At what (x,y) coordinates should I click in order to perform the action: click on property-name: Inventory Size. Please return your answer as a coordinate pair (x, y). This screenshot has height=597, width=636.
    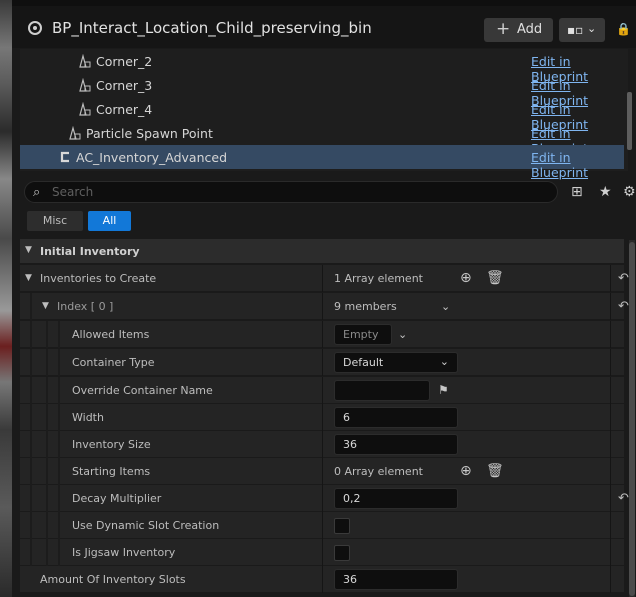
    Looking at the image, I should click on (111, 444).